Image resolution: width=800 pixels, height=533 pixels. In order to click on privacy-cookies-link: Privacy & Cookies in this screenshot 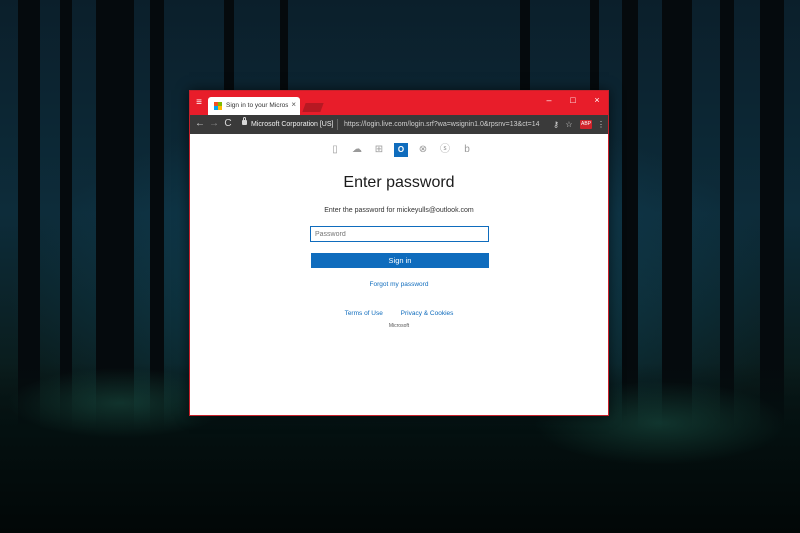, I will do `click(427, 313)`.